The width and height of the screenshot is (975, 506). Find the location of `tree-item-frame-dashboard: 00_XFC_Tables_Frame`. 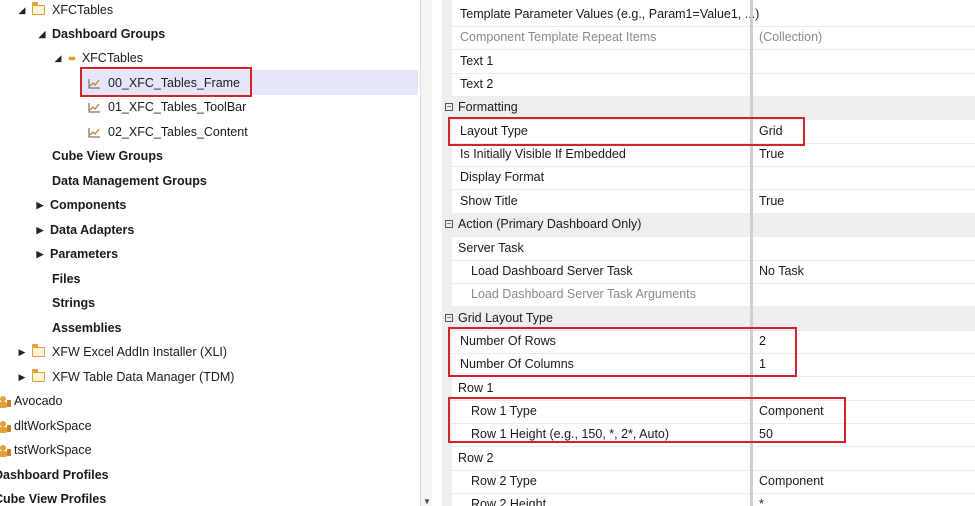

tree-item-frame-dashboard: 00_XFC_Tables_Frame is located at coordinates (164, 83).